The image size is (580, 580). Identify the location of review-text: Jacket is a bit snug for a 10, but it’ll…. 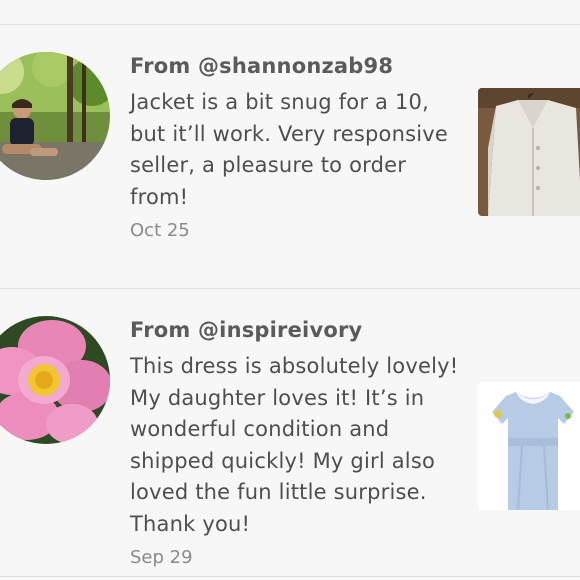
(289, 149).